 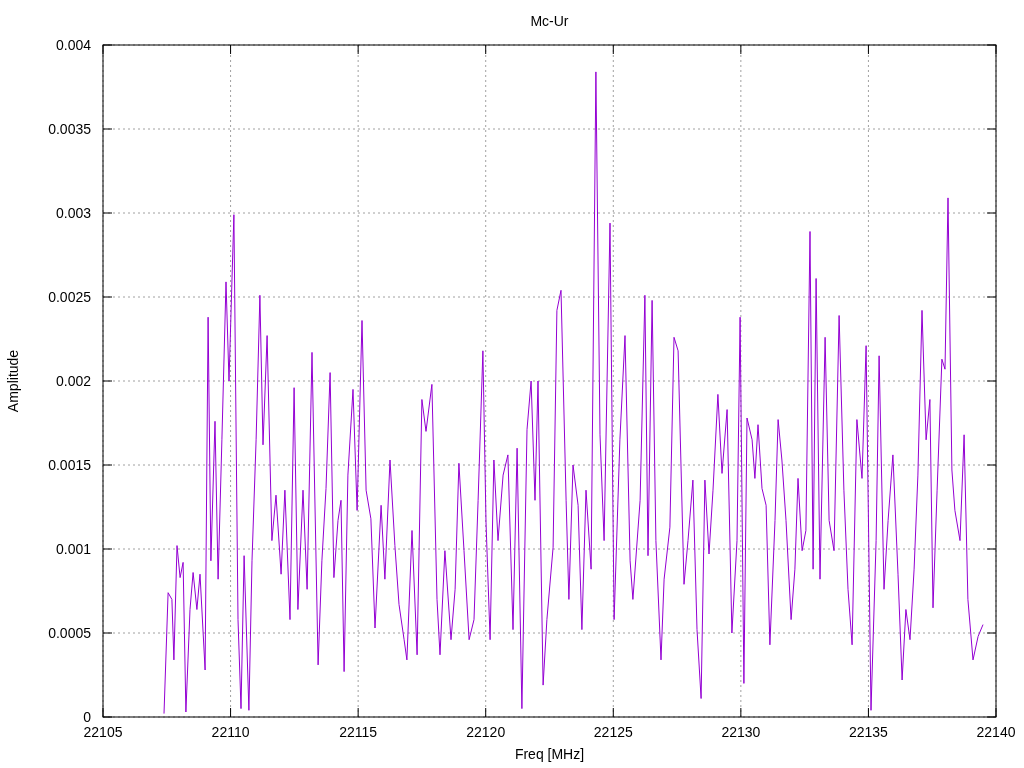 I want to click on x-tick-label: 22125, so click(x=613, y=732).